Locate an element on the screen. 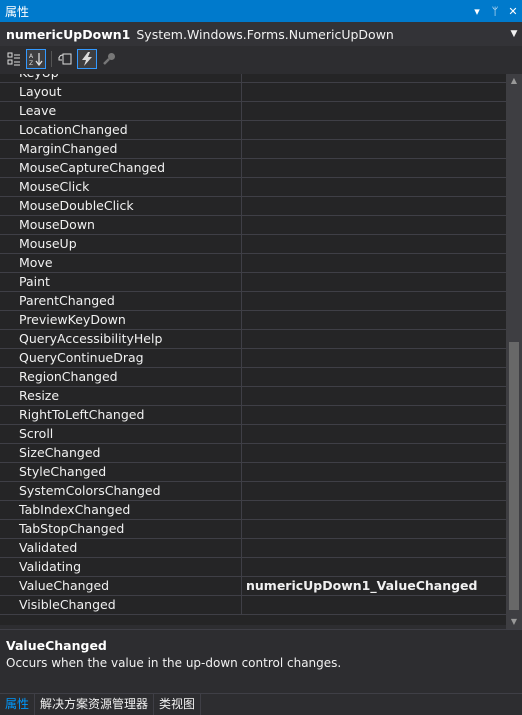 The height and width of the screenshot is (715, 522). property-row: QueryContinueDrag is located at coordinates (253, 358).